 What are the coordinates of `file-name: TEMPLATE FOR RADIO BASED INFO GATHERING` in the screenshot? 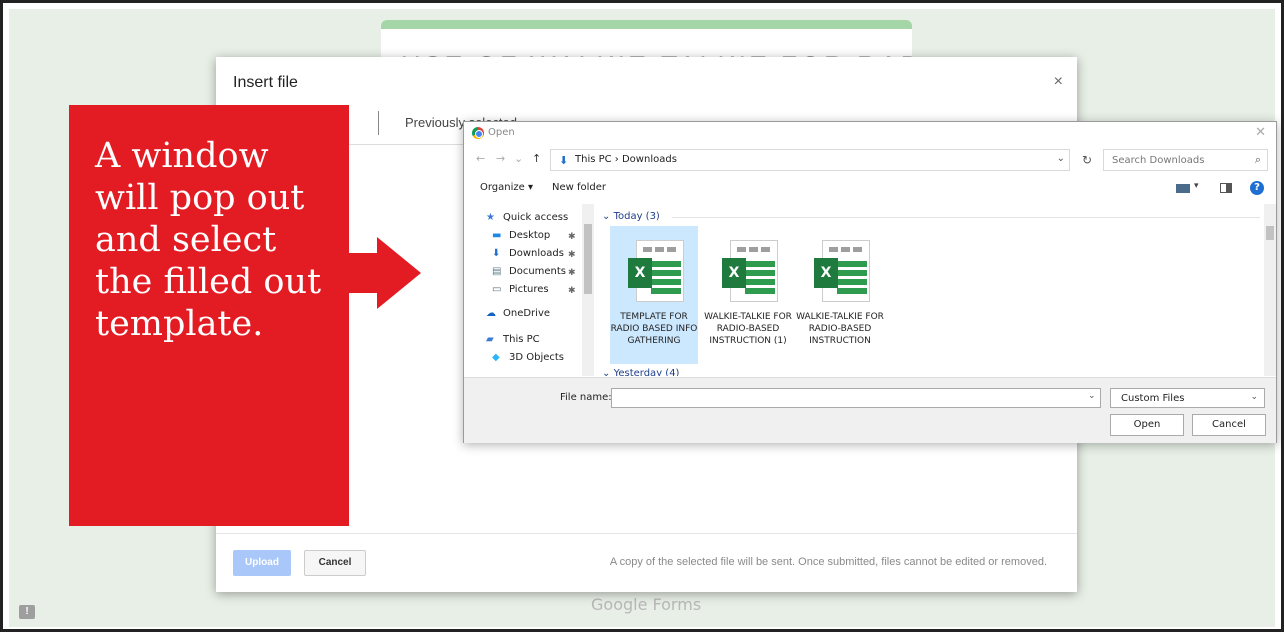 It's located at (654, 329).